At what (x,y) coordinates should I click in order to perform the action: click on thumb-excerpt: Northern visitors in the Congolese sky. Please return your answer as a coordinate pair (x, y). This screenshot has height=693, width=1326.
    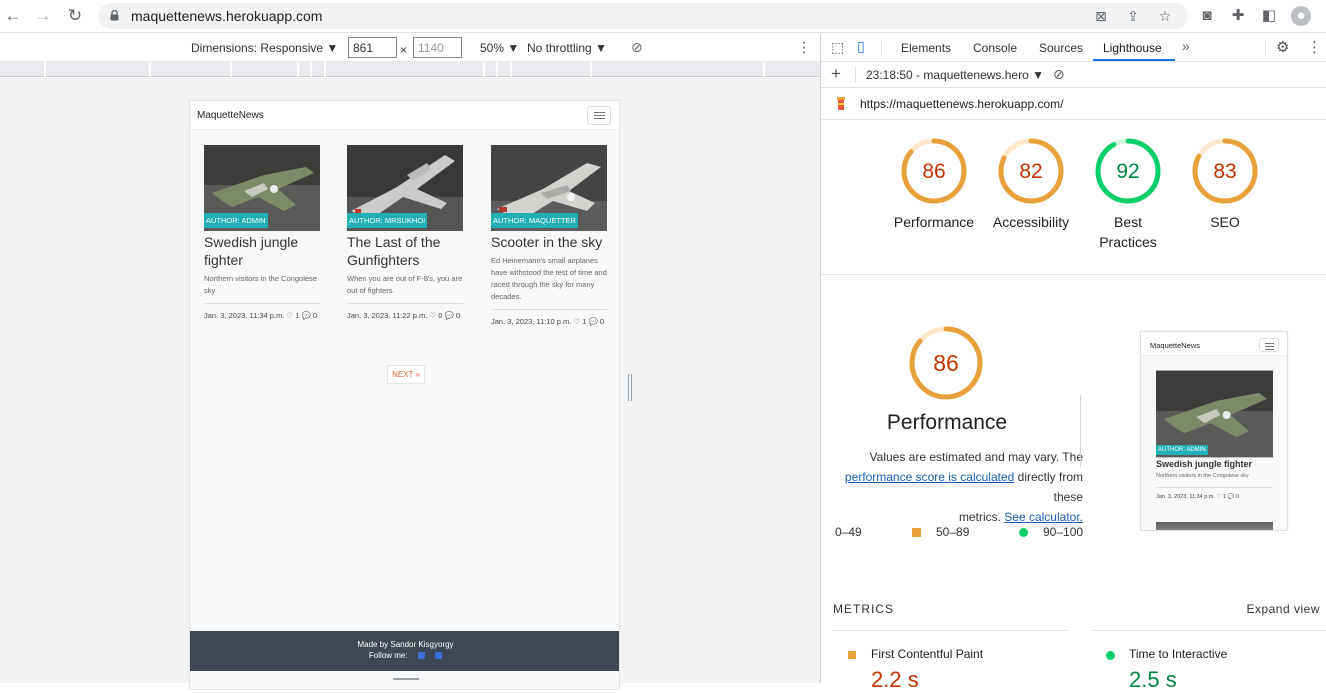
    Looking at the image, I should click on (1202, 476).